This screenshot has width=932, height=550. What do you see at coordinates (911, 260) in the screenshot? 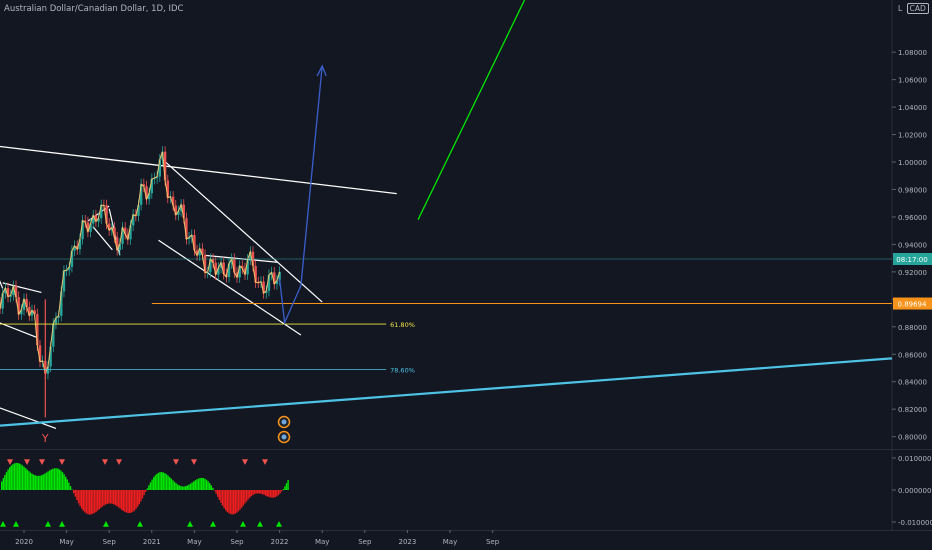
I see `countdown-label: 08:17:00` at bounding box center [911, 260].